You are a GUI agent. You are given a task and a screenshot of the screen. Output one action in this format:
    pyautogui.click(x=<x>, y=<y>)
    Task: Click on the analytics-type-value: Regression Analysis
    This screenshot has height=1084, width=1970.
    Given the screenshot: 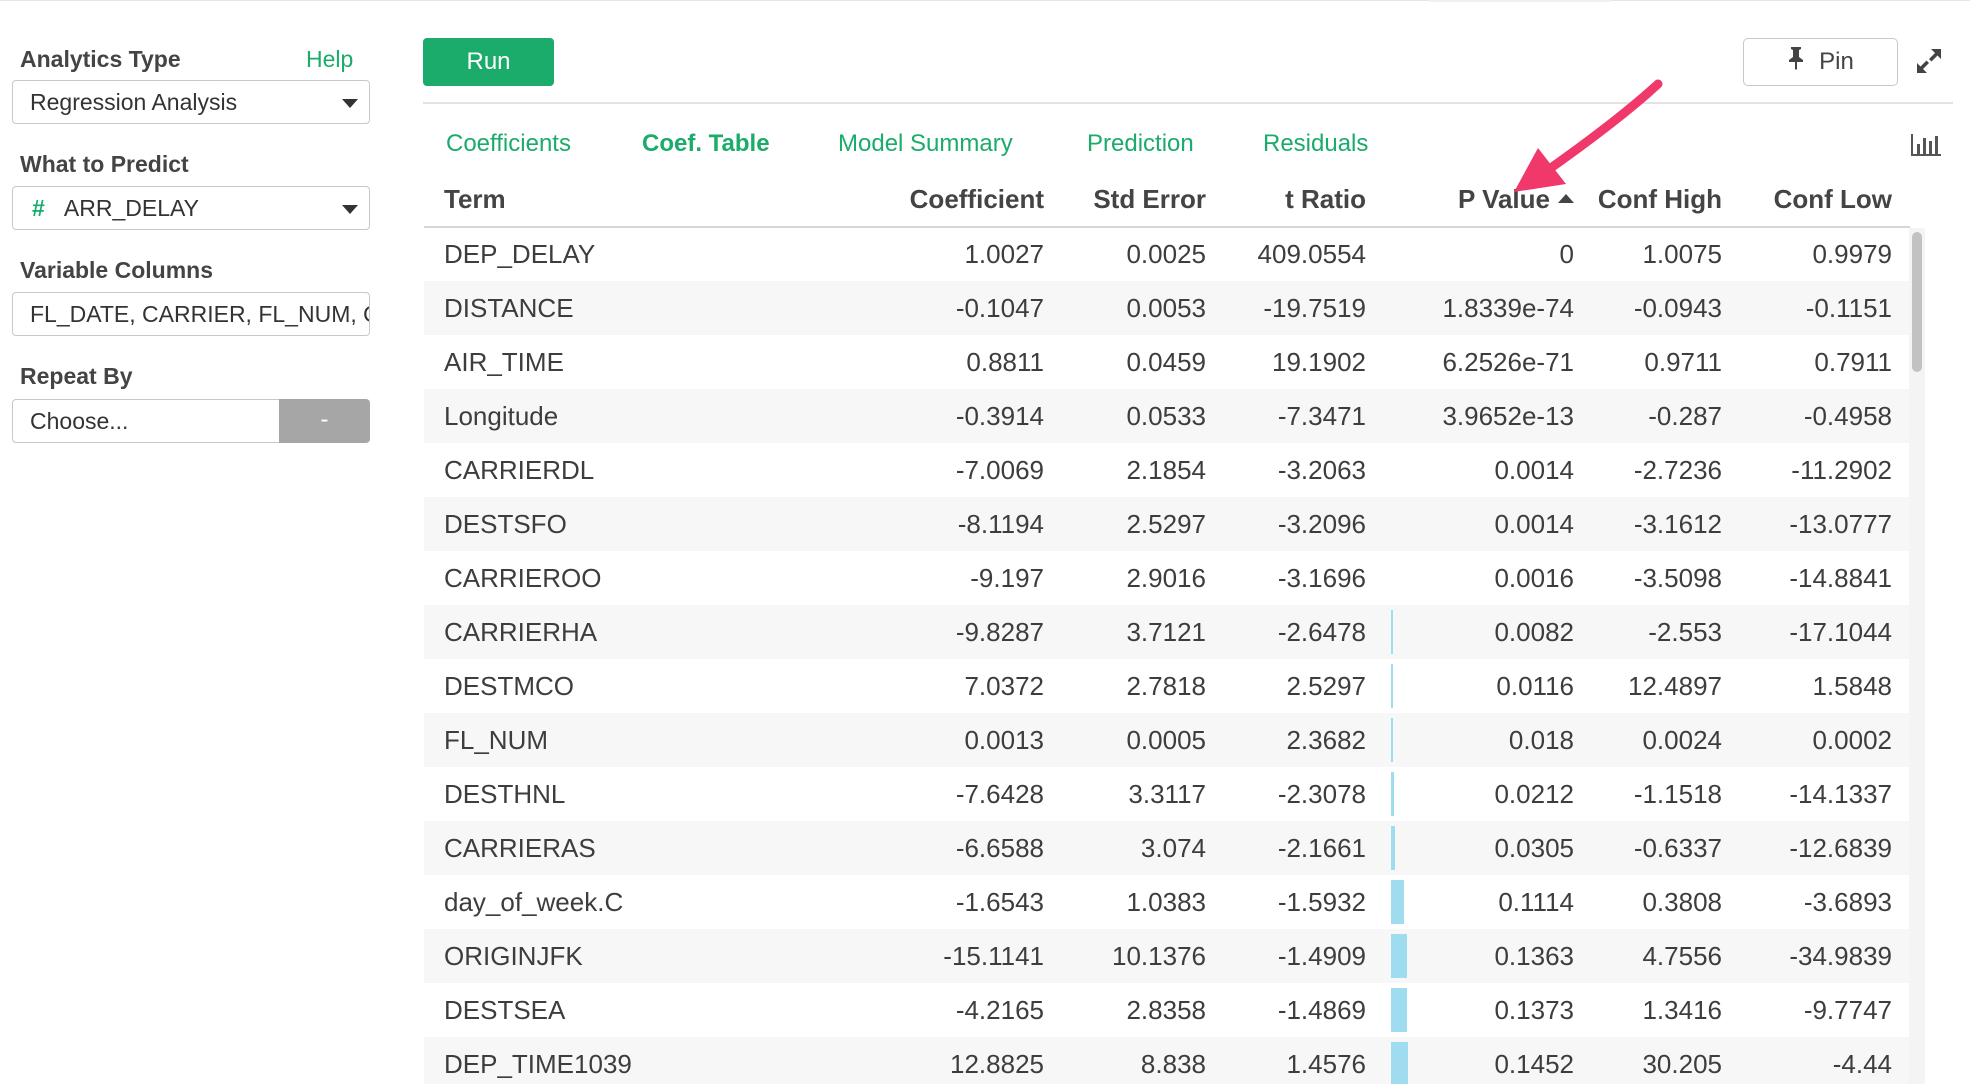 What is the action you would take?
    pyautogui.click(x=134, y=102)
    